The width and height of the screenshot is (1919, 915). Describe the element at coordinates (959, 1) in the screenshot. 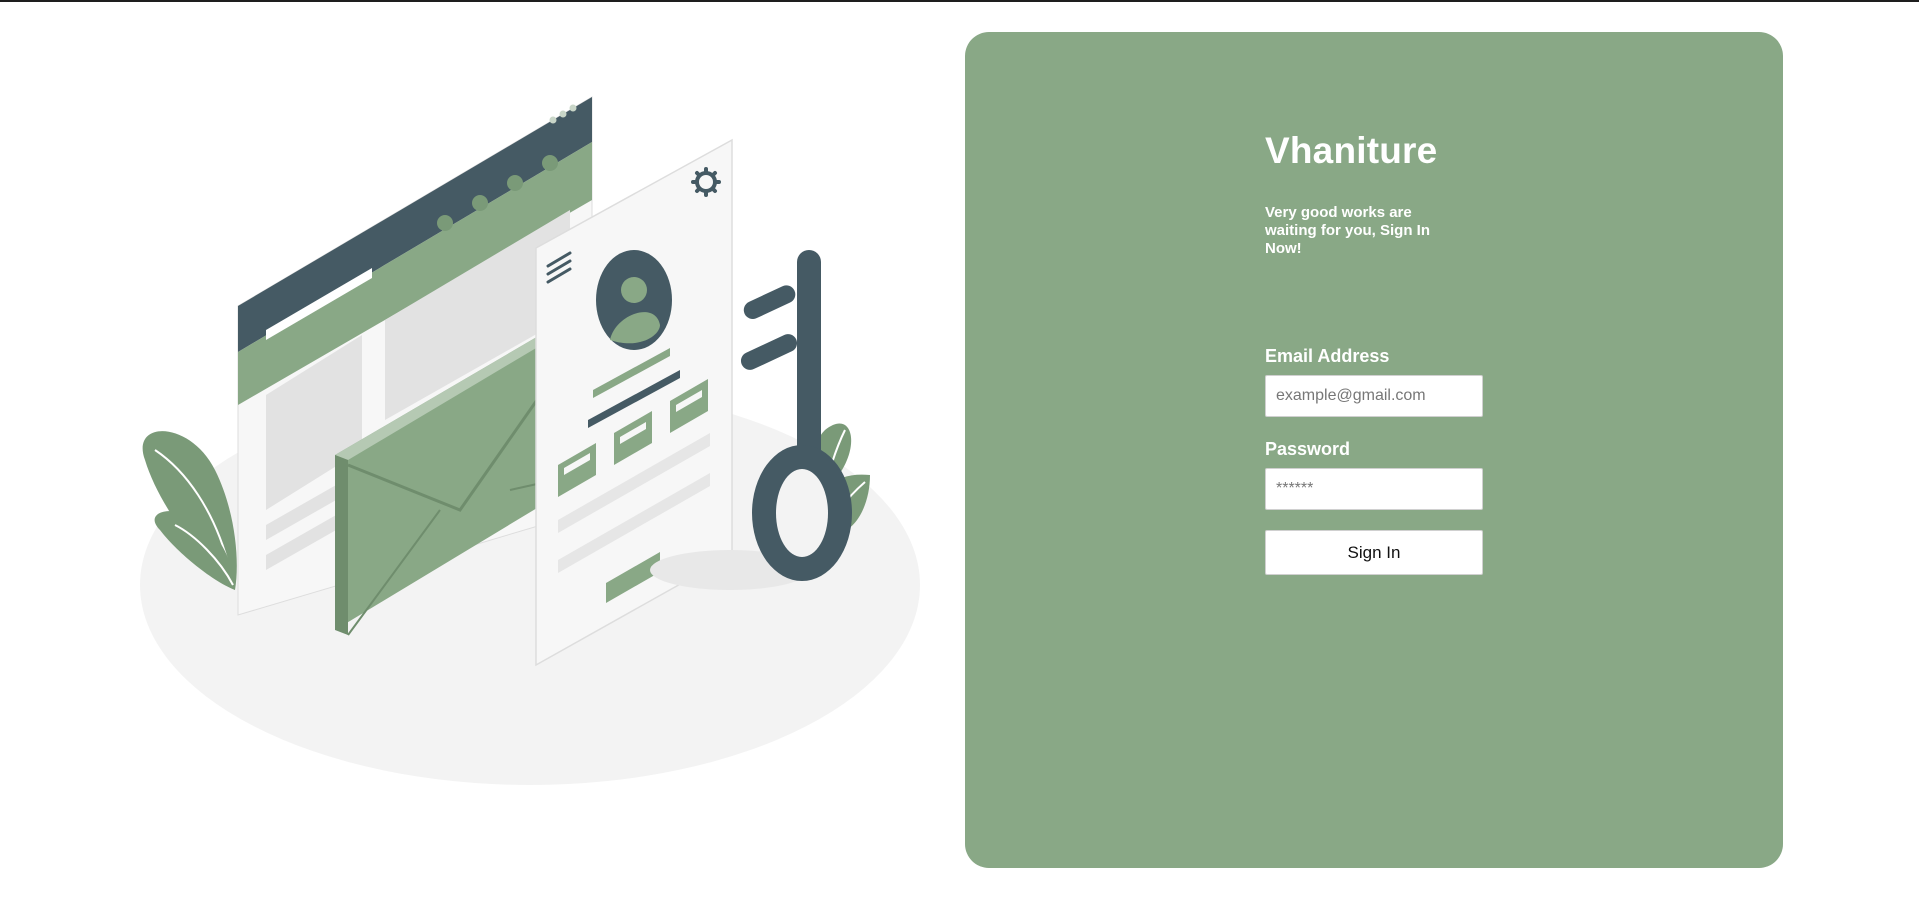

I see `top-border` at that location.